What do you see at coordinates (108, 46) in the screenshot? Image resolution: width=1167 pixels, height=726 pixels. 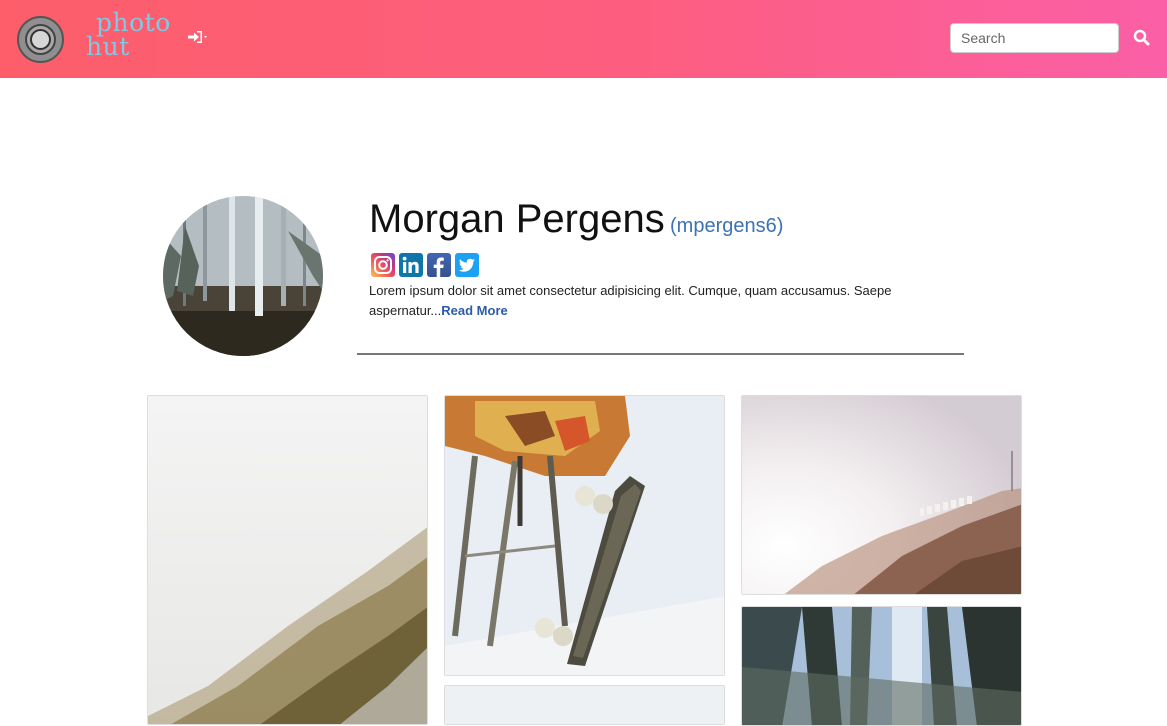 I see `brand-line-2: hut` at bounding box center [108, 46].